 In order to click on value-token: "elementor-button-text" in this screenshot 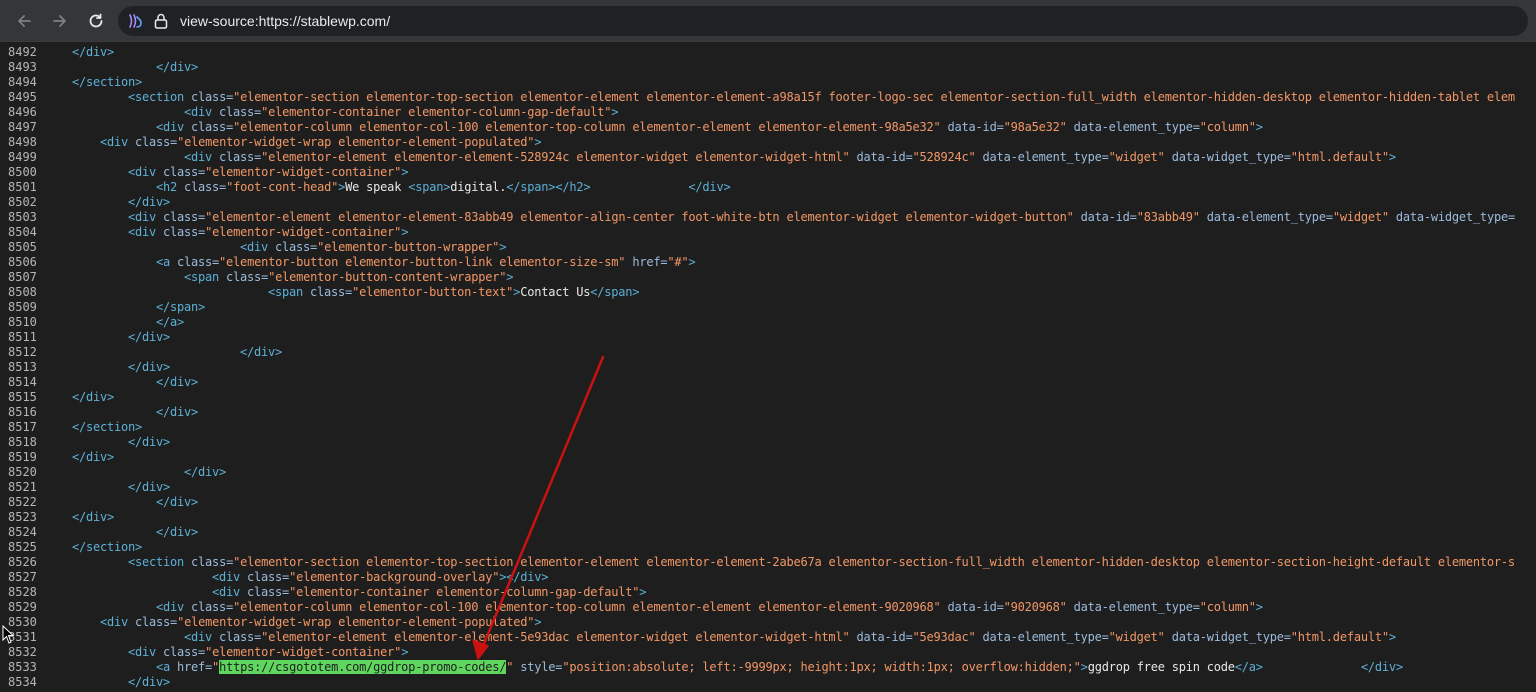, I will do `click(433, 292)`.